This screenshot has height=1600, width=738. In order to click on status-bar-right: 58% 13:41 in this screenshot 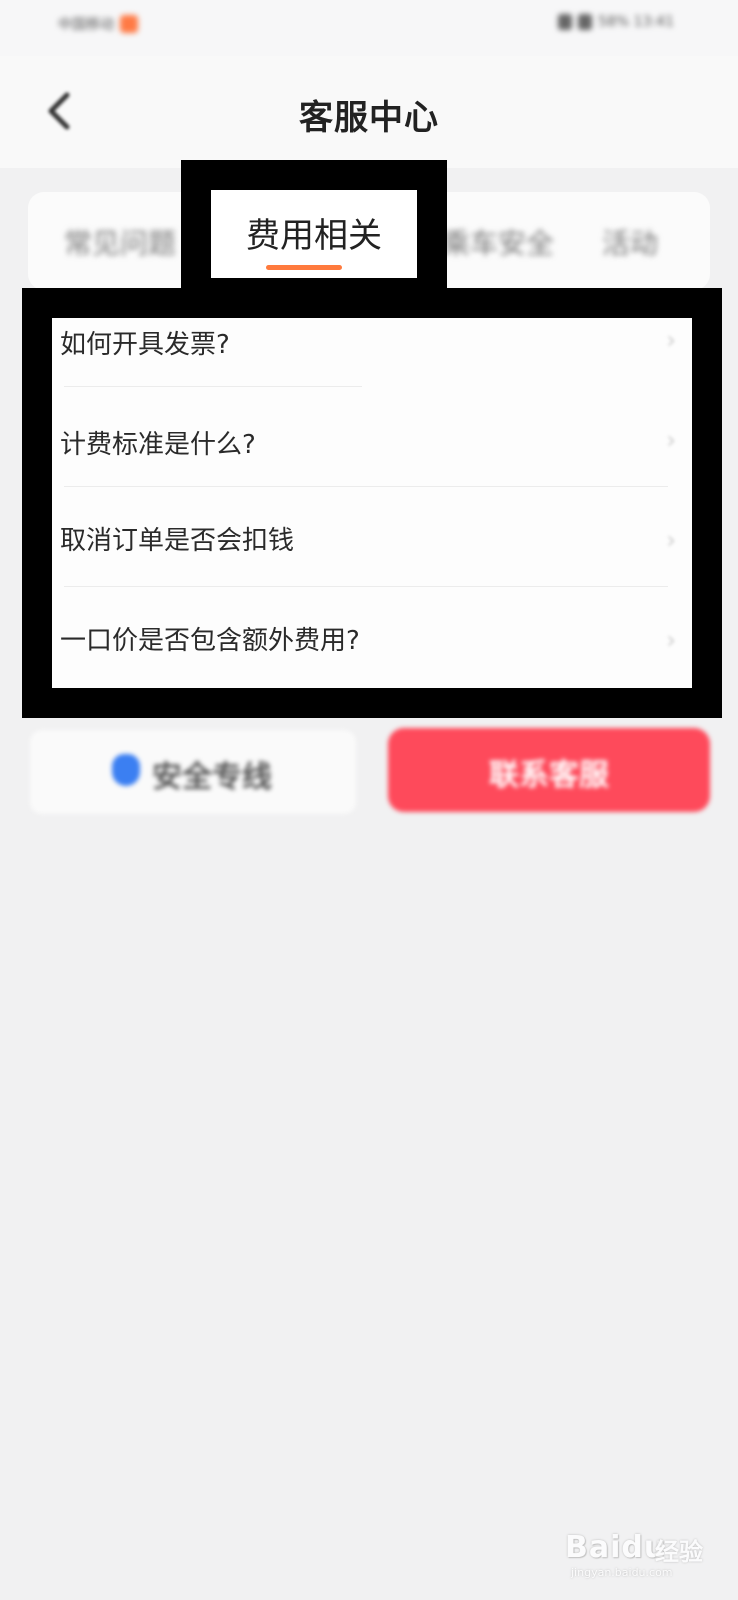, I will do `click(616, 22)`.